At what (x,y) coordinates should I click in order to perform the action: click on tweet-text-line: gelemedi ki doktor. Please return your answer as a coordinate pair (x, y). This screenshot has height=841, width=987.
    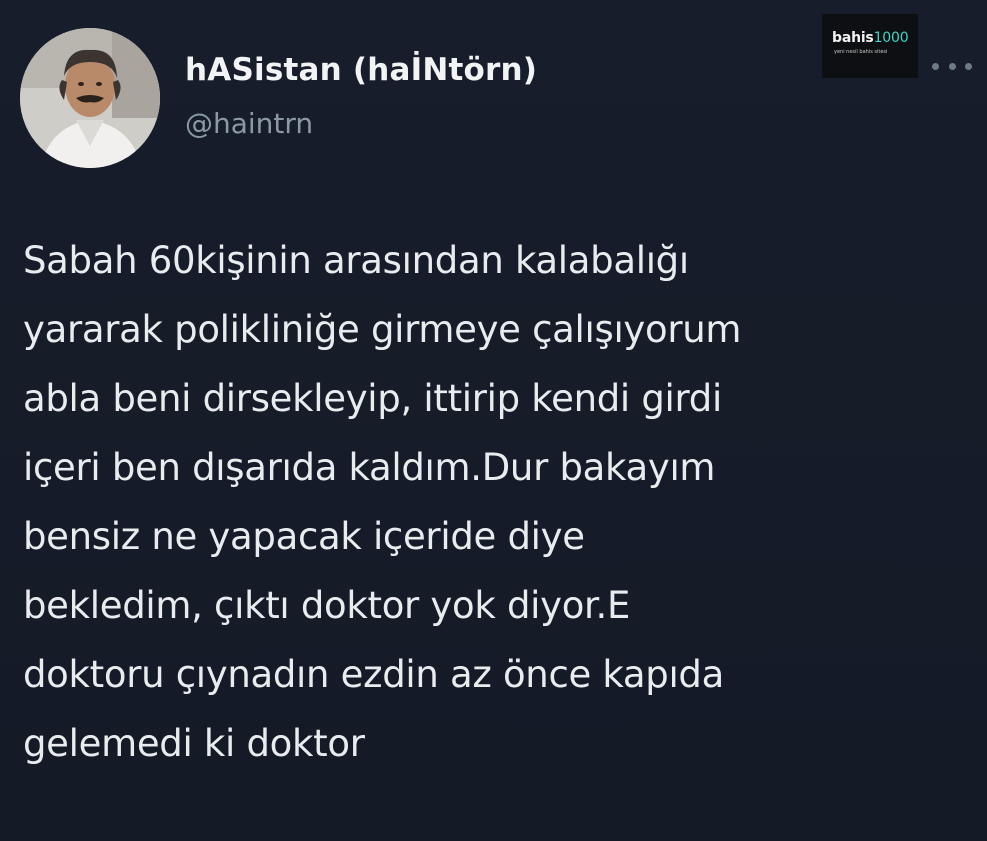
    Looking at the image, I should click on (194, 743).